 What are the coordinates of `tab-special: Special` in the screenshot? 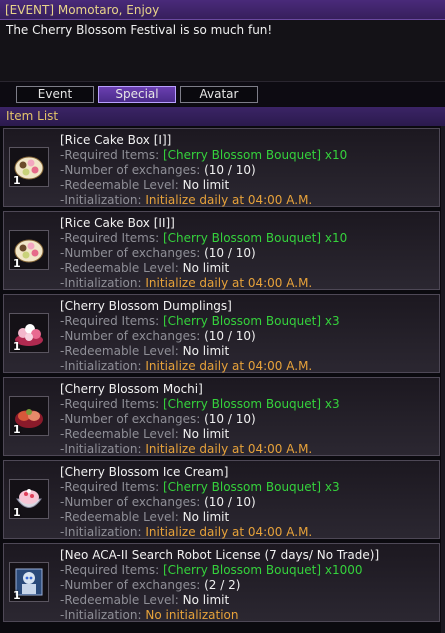 It's located at (137, 94).